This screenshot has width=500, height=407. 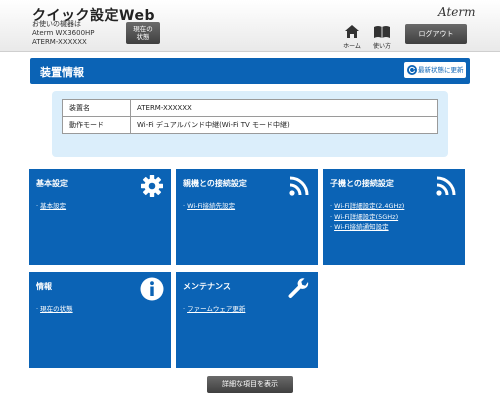 I want to click on tile-basic-links: 基本設定, so click(x=51, y=206).